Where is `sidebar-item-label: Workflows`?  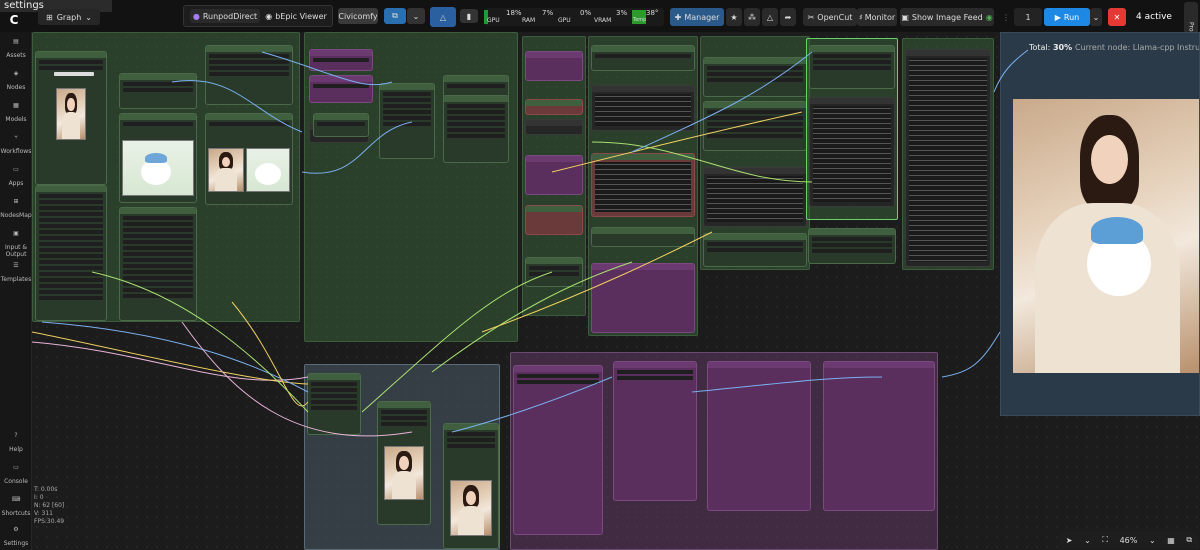
sidebar-item-label: Workflows is located at coordinates (16, 151).